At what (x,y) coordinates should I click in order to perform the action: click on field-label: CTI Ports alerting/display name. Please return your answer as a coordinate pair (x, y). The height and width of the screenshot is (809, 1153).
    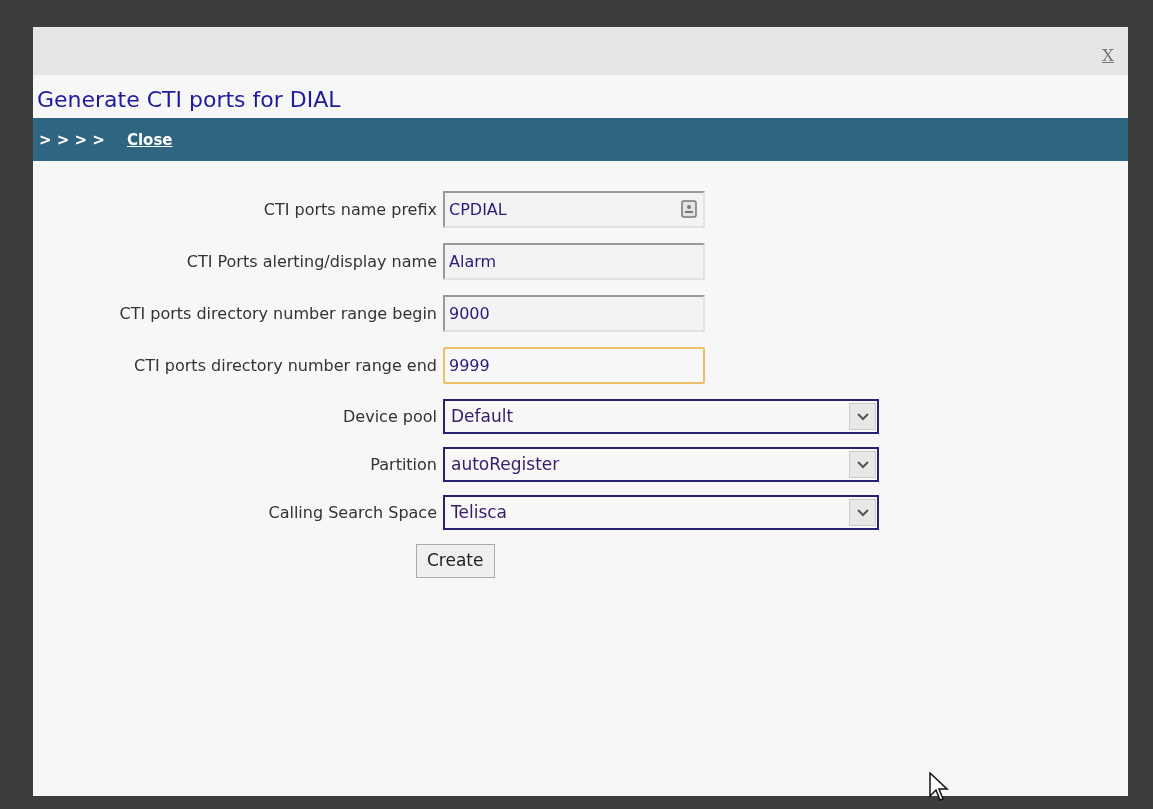
    Looking at the image, I should click on (311, 261).